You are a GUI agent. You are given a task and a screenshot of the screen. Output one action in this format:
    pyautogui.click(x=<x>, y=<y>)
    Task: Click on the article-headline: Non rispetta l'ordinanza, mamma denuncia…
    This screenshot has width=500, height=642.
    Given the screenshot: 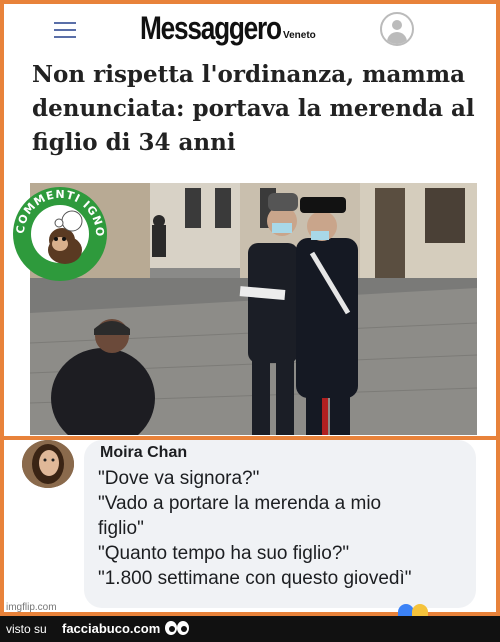 What is the action you would take?
    pyautogui.click(x=257, y=109)
    